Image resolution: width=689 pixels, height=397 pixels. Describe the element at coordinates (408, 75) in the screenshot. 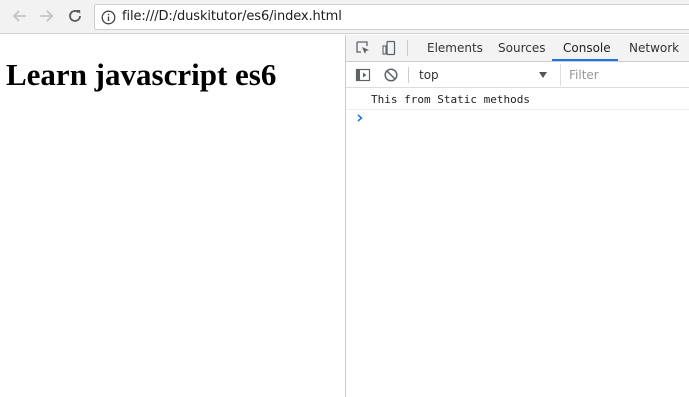

I see `console-toolbar-separator` at that location.